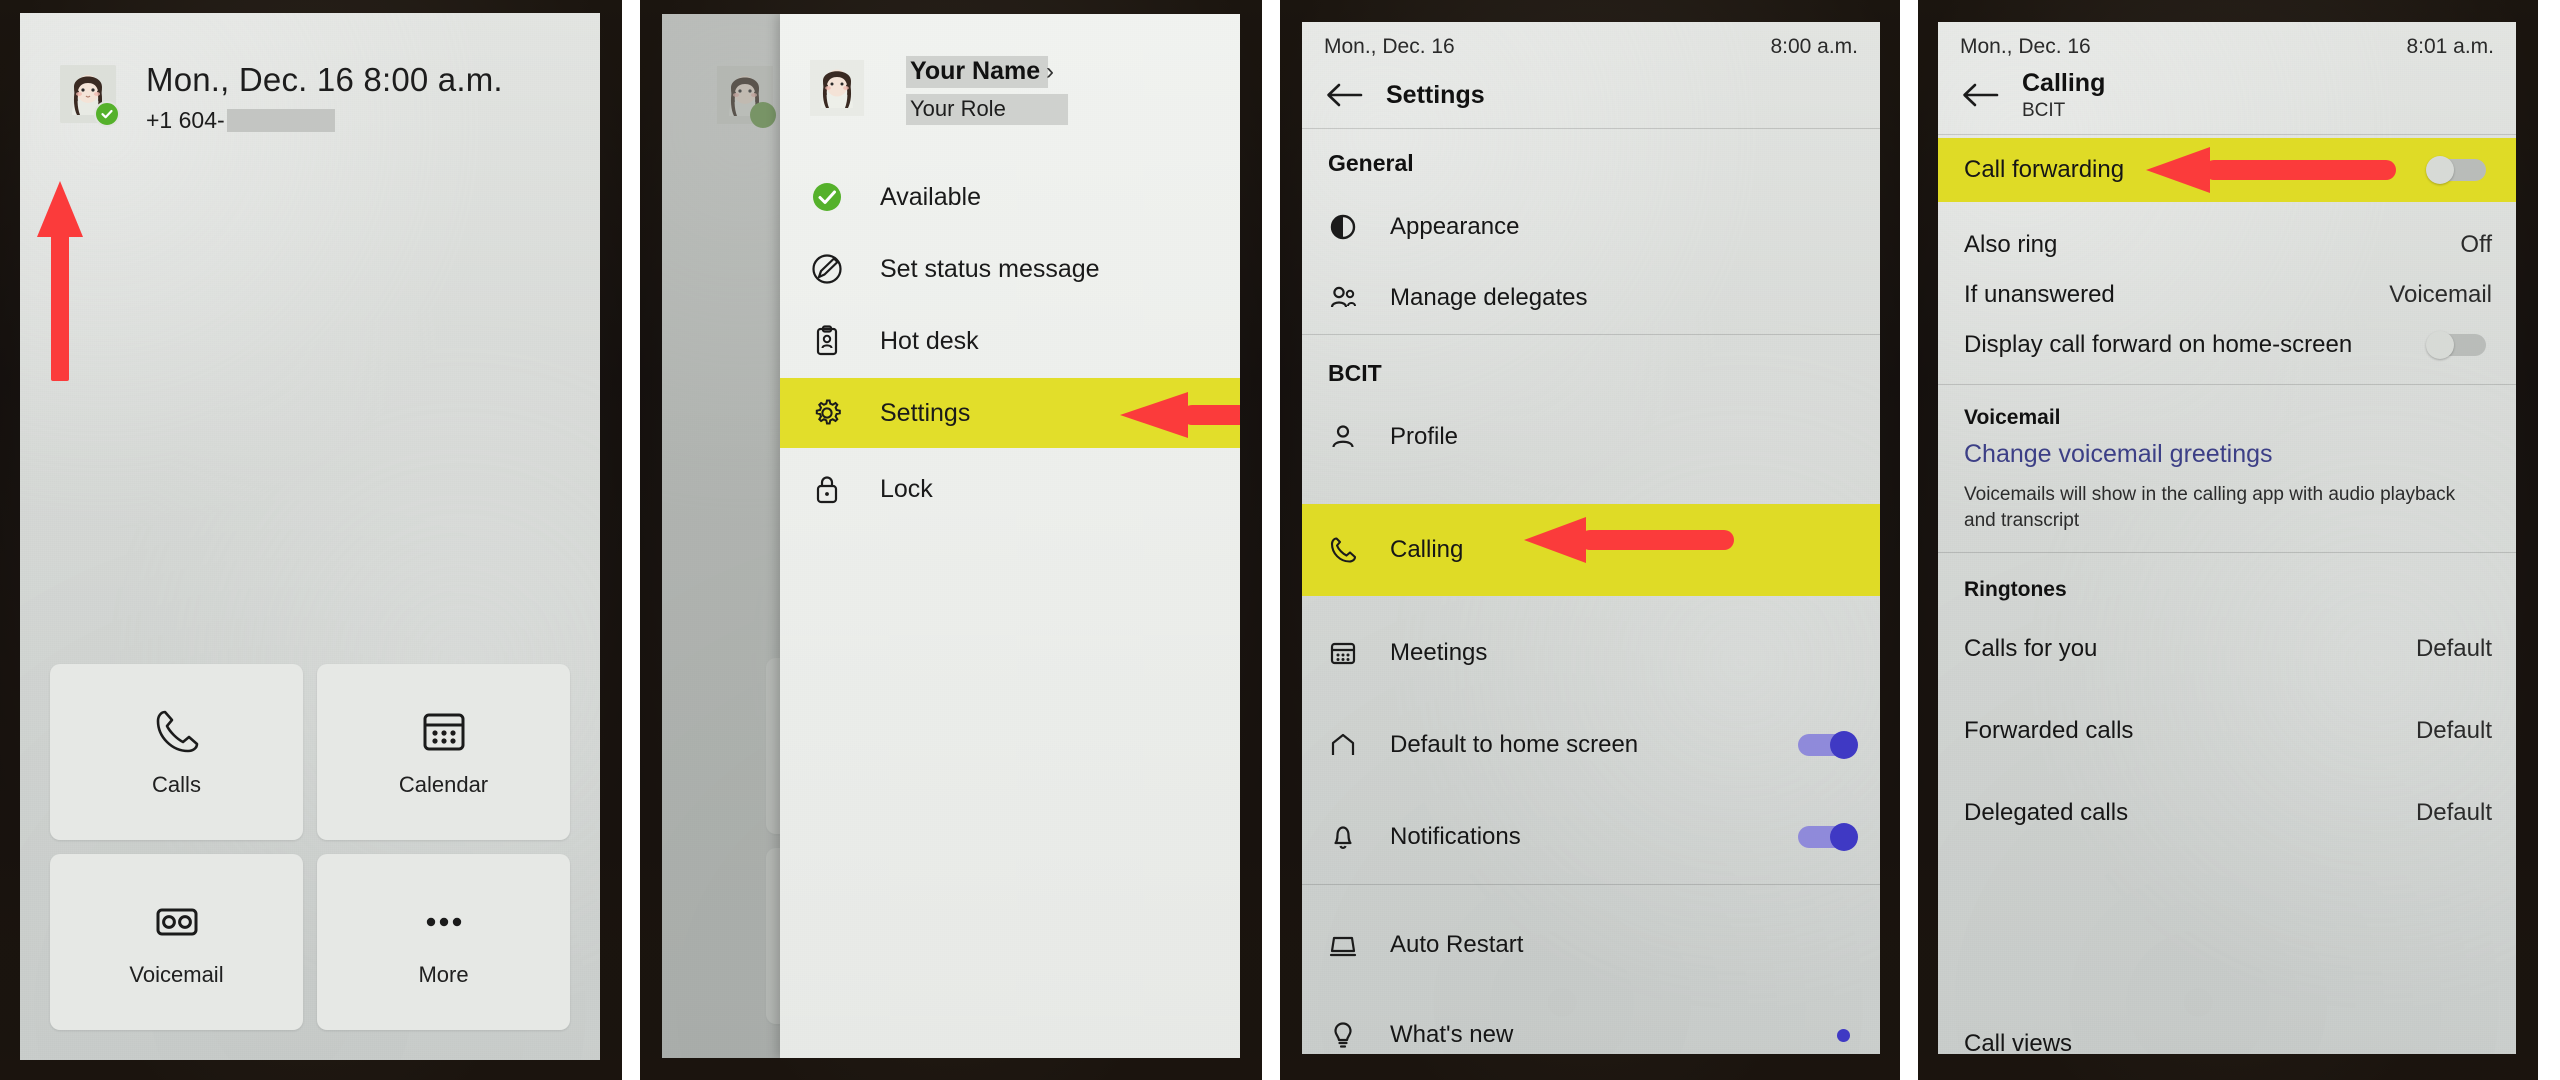 This screenshot has width=2560, height=1080. What do you see at coordinates (2018, 1041) in the screenshot?
I see `ringtone-row-call-views-cutoff: Call views` at bounding box center [2018, 1041].